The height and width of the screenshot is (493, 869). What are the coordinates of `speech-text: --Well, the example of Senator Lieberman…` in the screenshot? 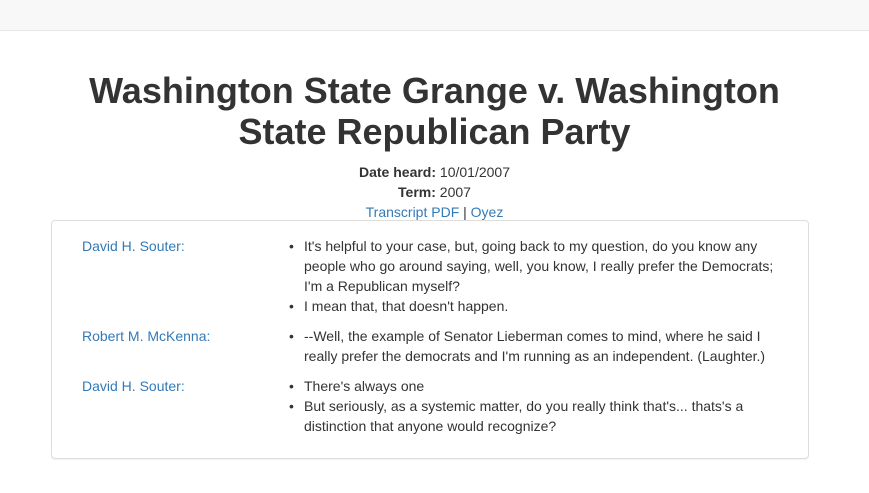 It's located at (535, 346).